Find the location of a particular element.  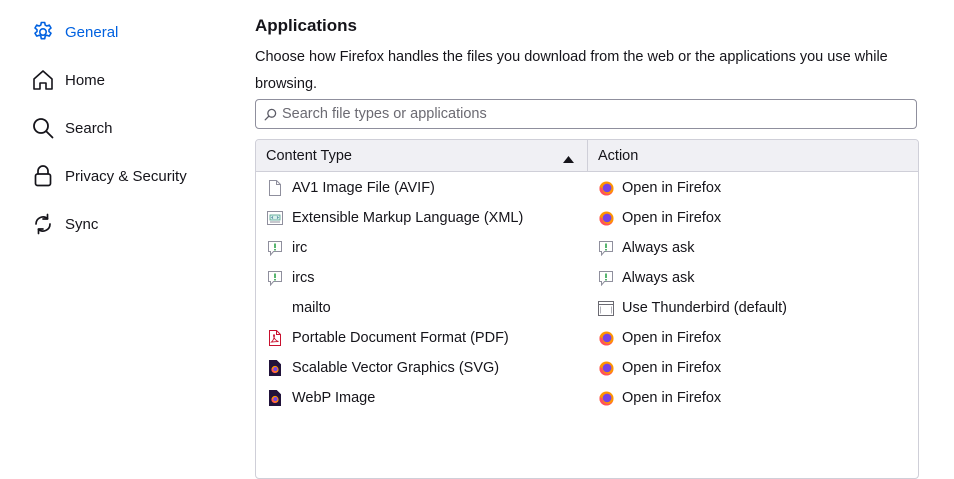

table-row: mailto Use Thunderbird (default) is located at coordinates (587, 308).